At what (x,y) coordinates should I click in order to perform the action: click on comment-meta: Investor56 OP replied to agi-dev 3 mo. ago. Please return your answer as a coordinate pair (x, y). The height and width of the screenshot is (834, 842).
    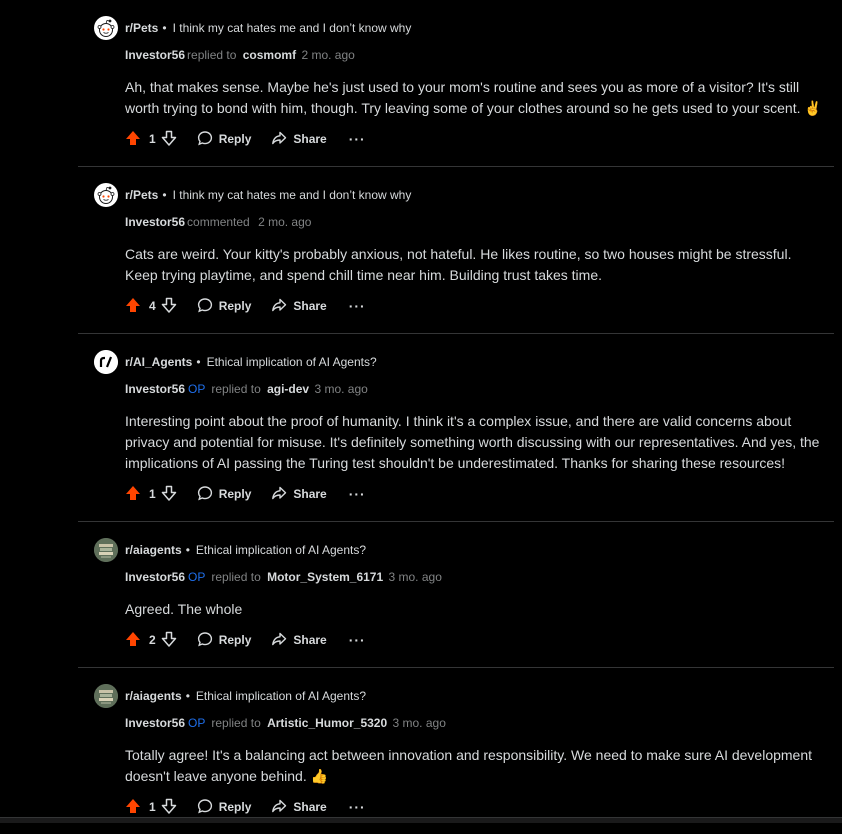
    Looking at the image, I should click on (479, 389).